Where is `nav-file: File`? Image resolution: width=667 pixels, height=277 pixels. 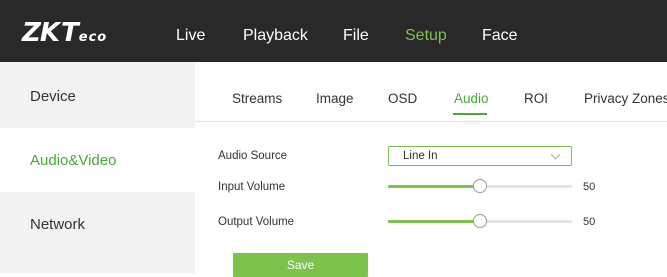 nav-file: File is located at coordinates (356, 36).